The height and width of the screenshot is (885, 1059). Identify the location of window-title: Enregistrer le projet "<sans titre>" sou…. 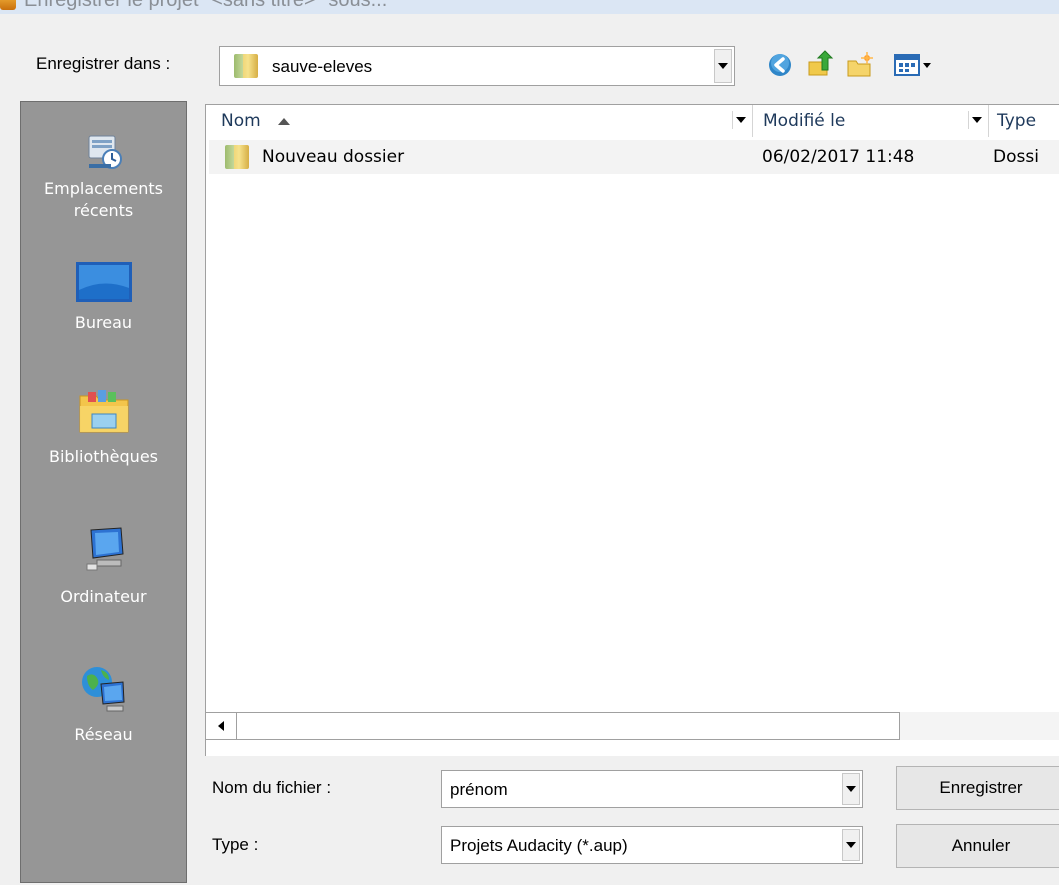
(206, 5).